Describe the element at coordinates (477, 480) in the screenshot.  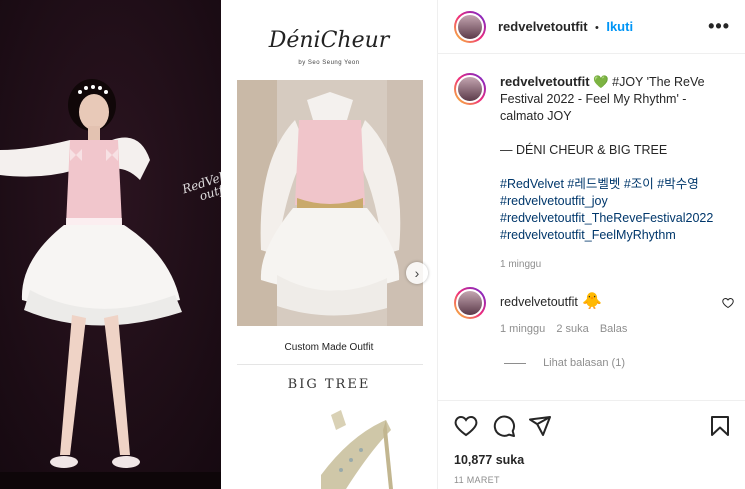
I see `post-date: 11 MARET` at that location.